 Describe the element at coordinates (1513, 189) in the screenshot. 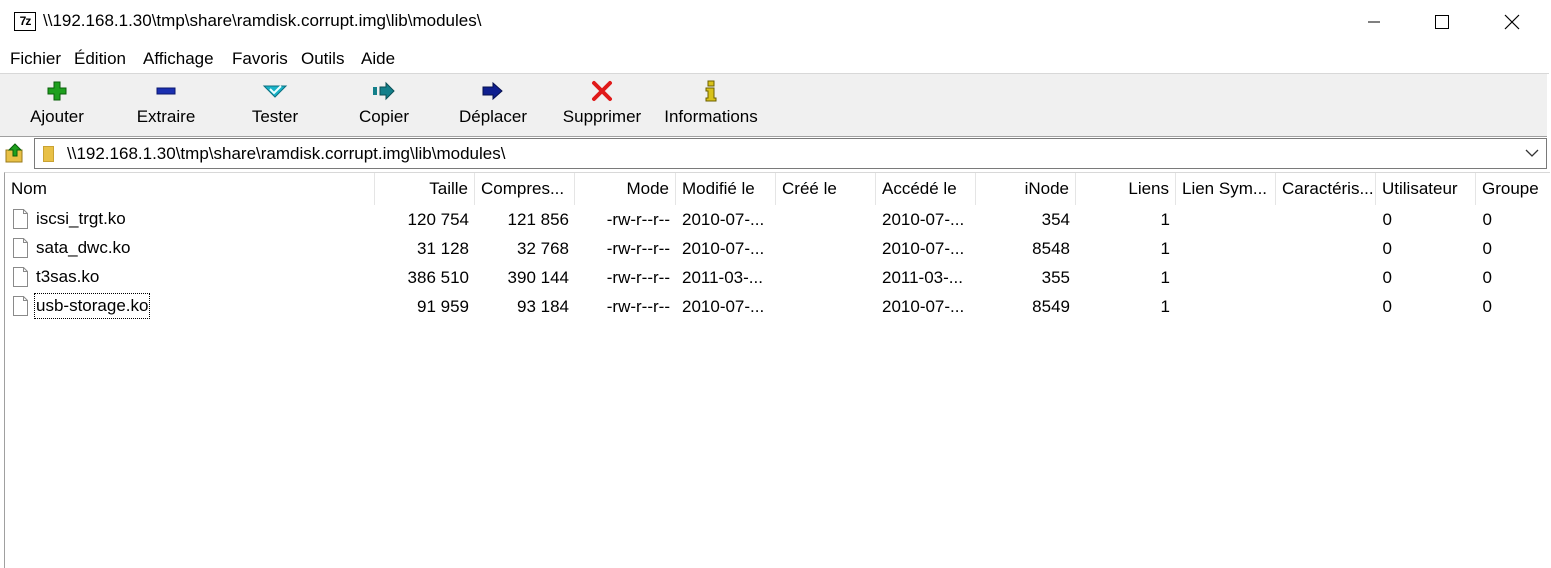

I see `column-header-groupe: Groupe` at that location.